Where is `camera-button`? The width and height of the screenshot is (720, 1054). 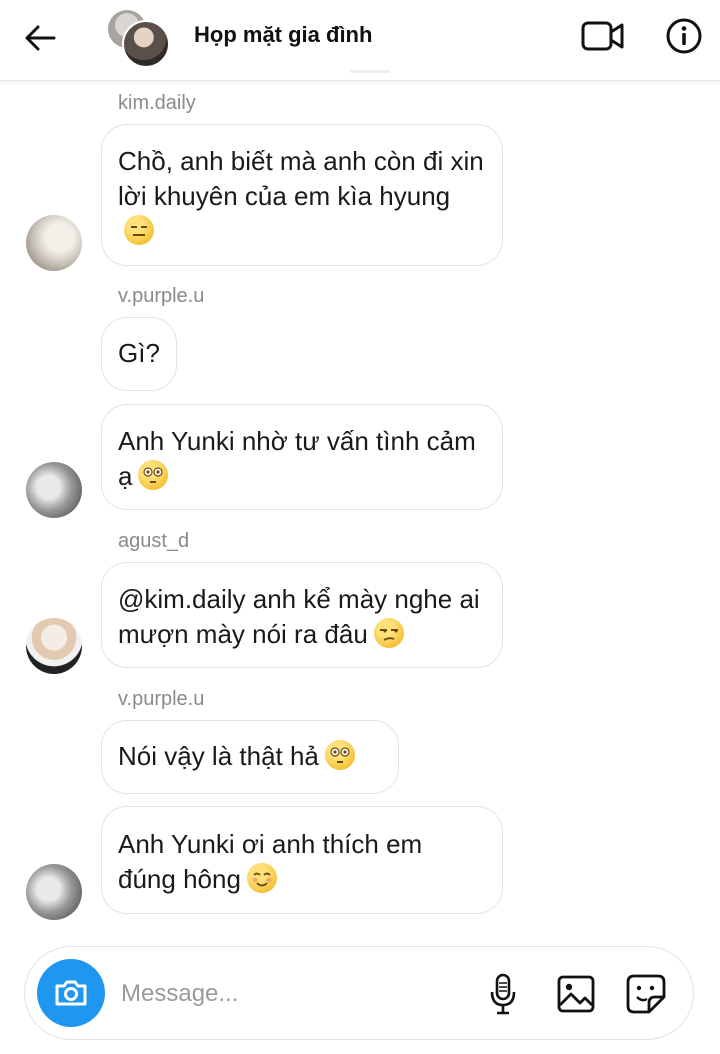 camera-button is located at coordinates (71, 993).